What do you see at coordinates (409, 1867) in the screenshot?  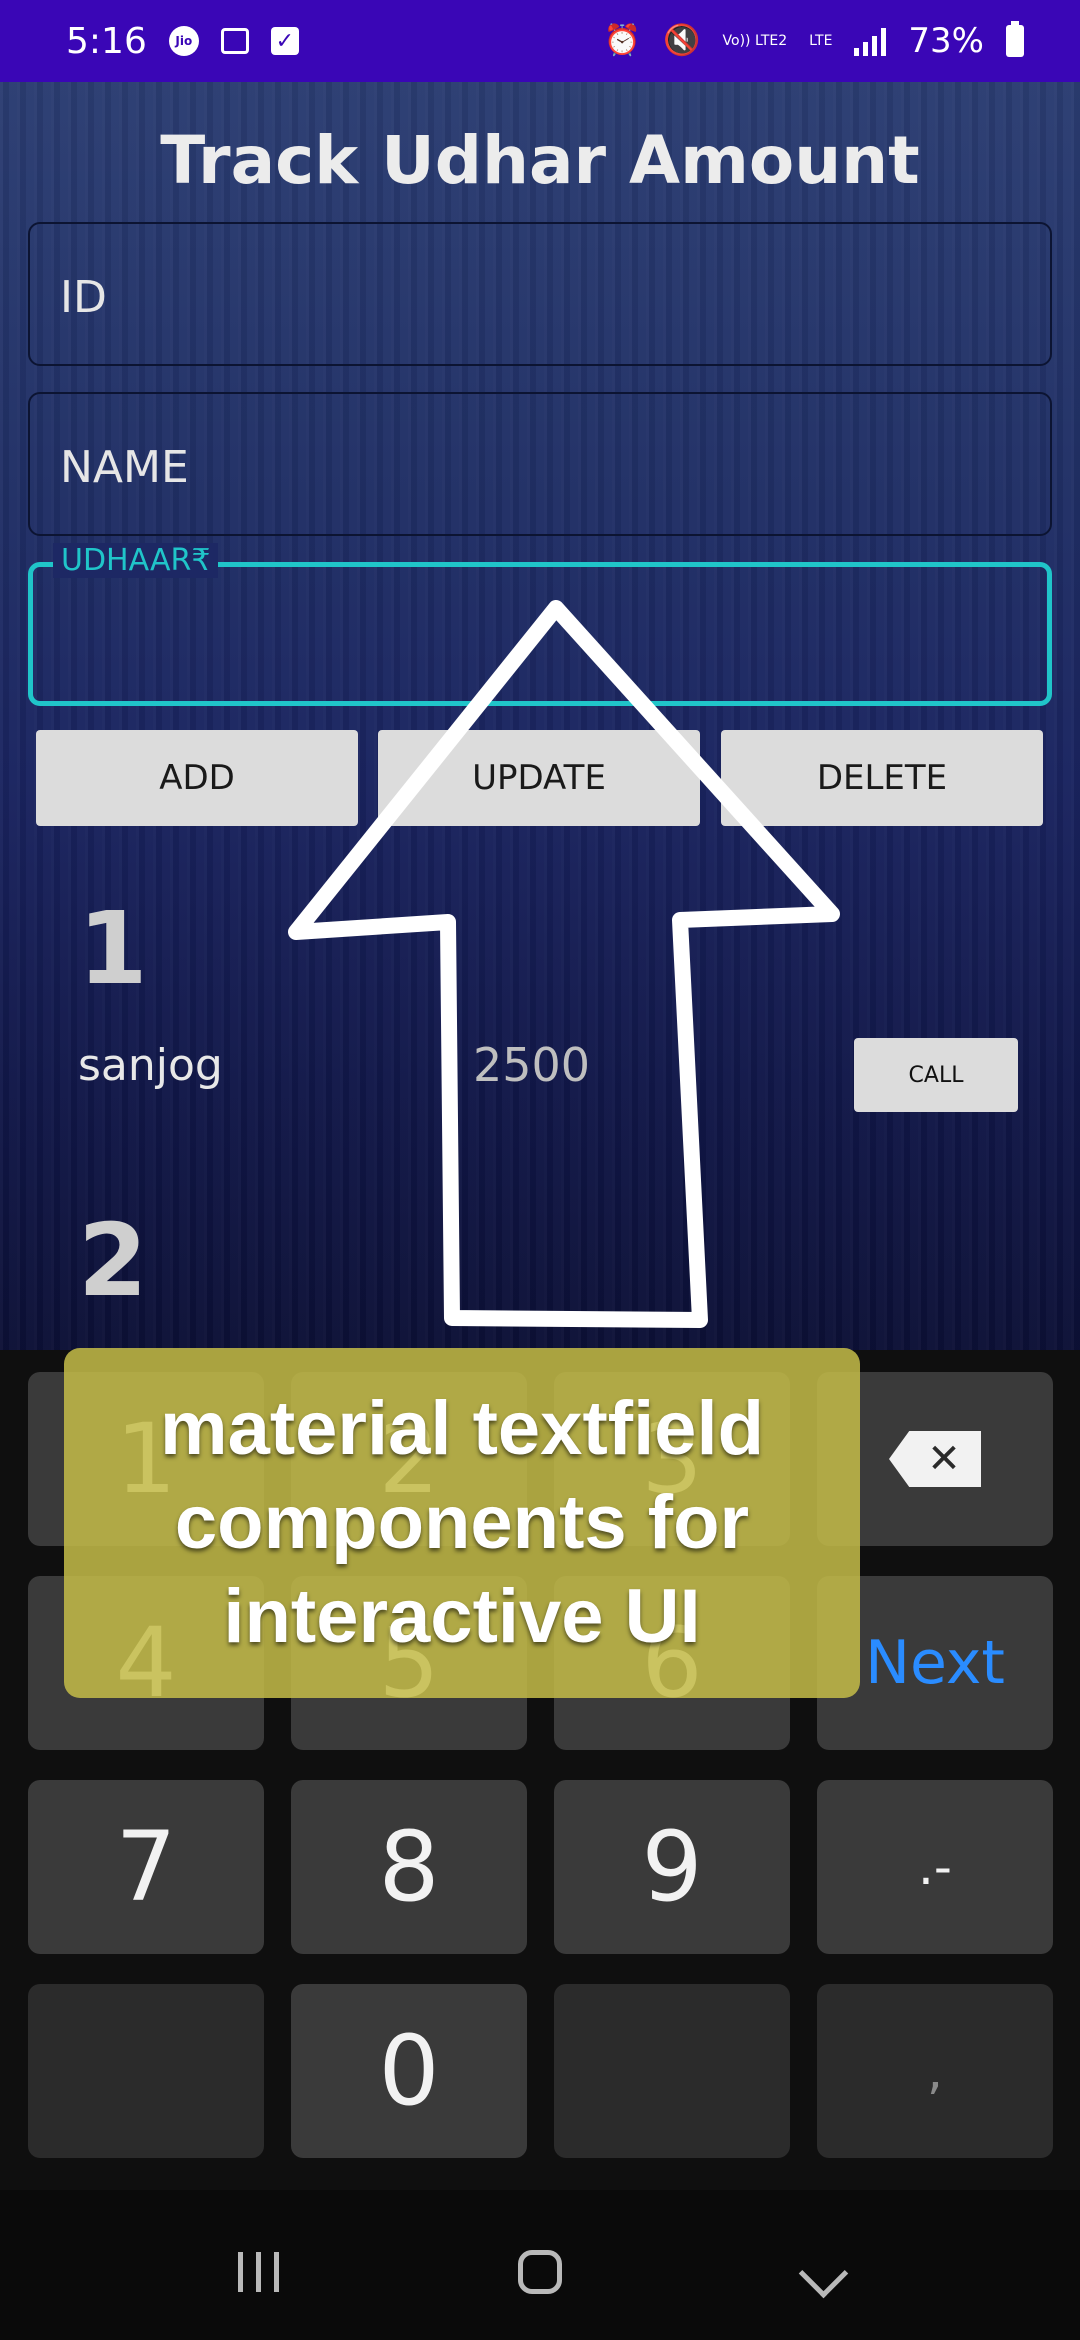 I see `key-8: 8` at bounding box center [409, 1867].